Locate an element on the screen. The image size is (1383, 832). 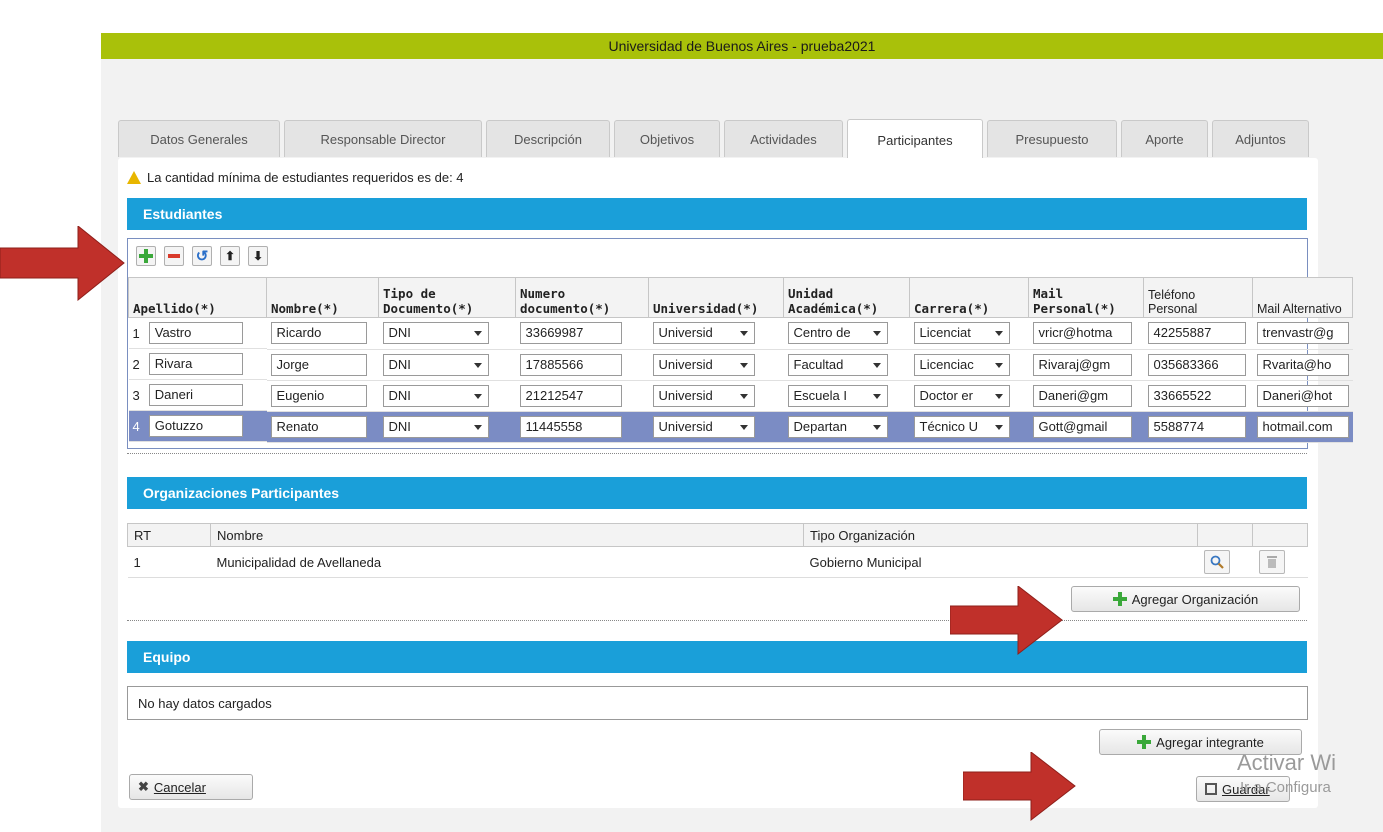
app-title-bar: Universidad de Buenos Aires - prueba2021 is located at coordinates (742, 46).